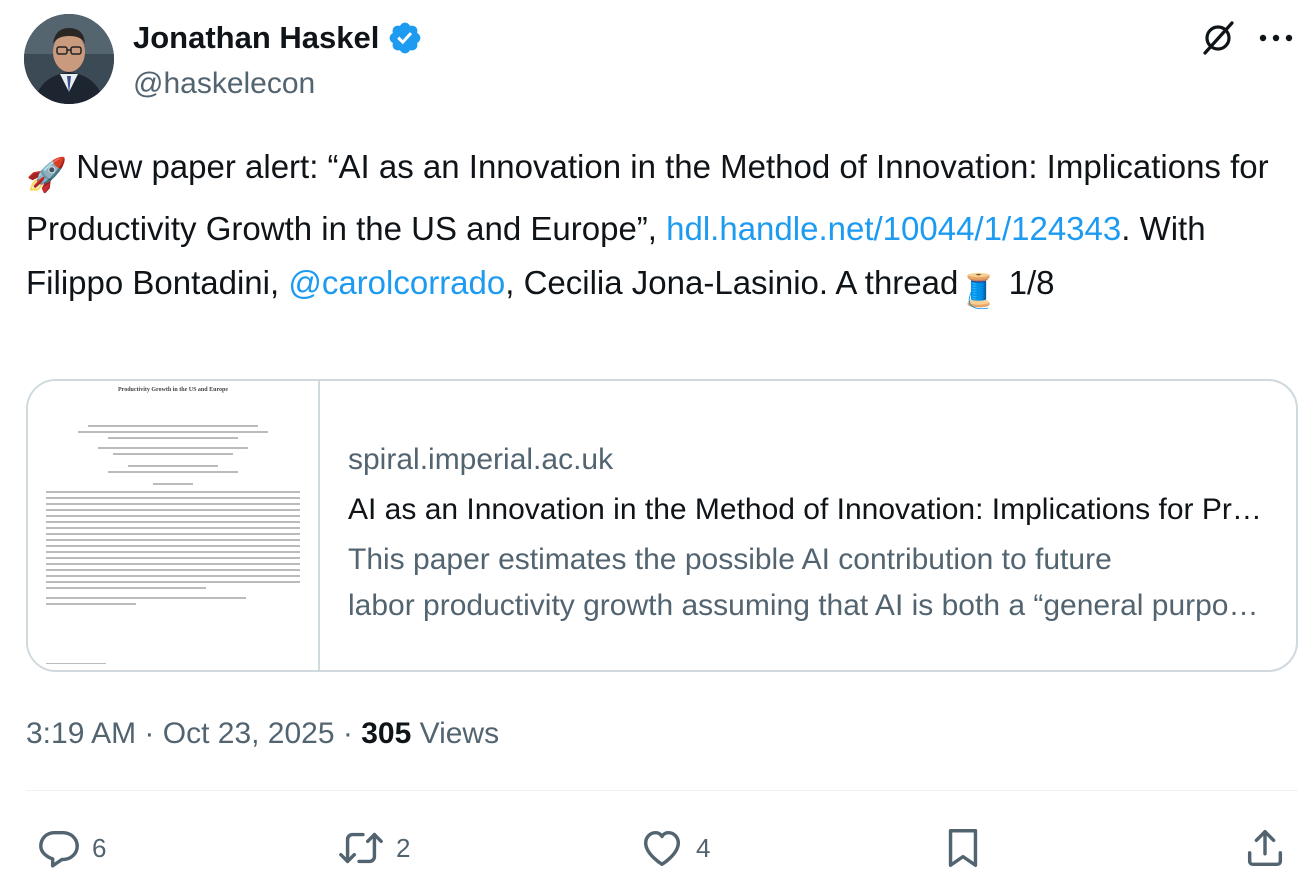  I want to click on tweet-meta: 3:19 AM · Oct 23, 2025 · 305 Views, so click(262, 734).